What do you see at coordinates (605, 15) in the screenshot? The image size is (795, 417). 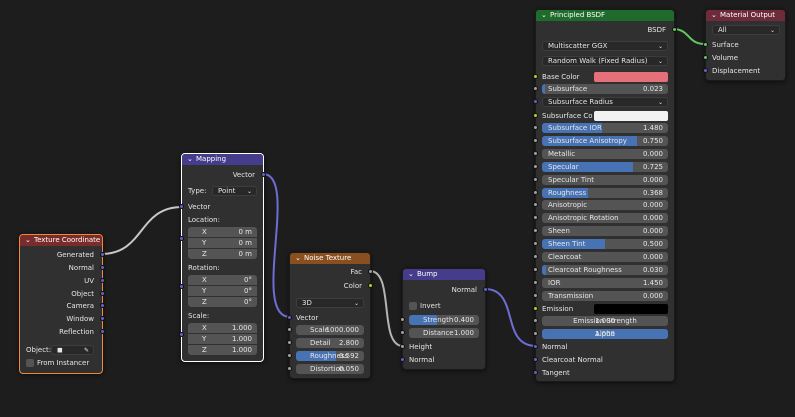 I see `node-header: ⌄ Principled BSDF` at bounding box center [605, 15].